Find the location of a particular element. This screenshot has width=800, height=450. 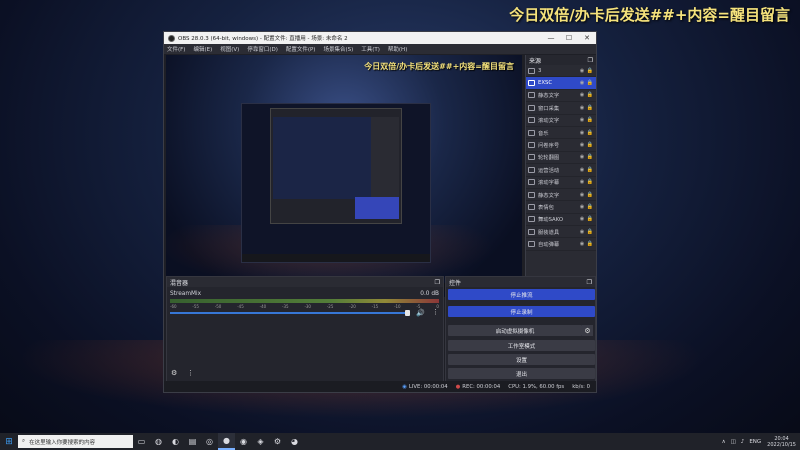

taskbar-clock: 20:04 2022/10/15 is located at coordinates (781, 442).